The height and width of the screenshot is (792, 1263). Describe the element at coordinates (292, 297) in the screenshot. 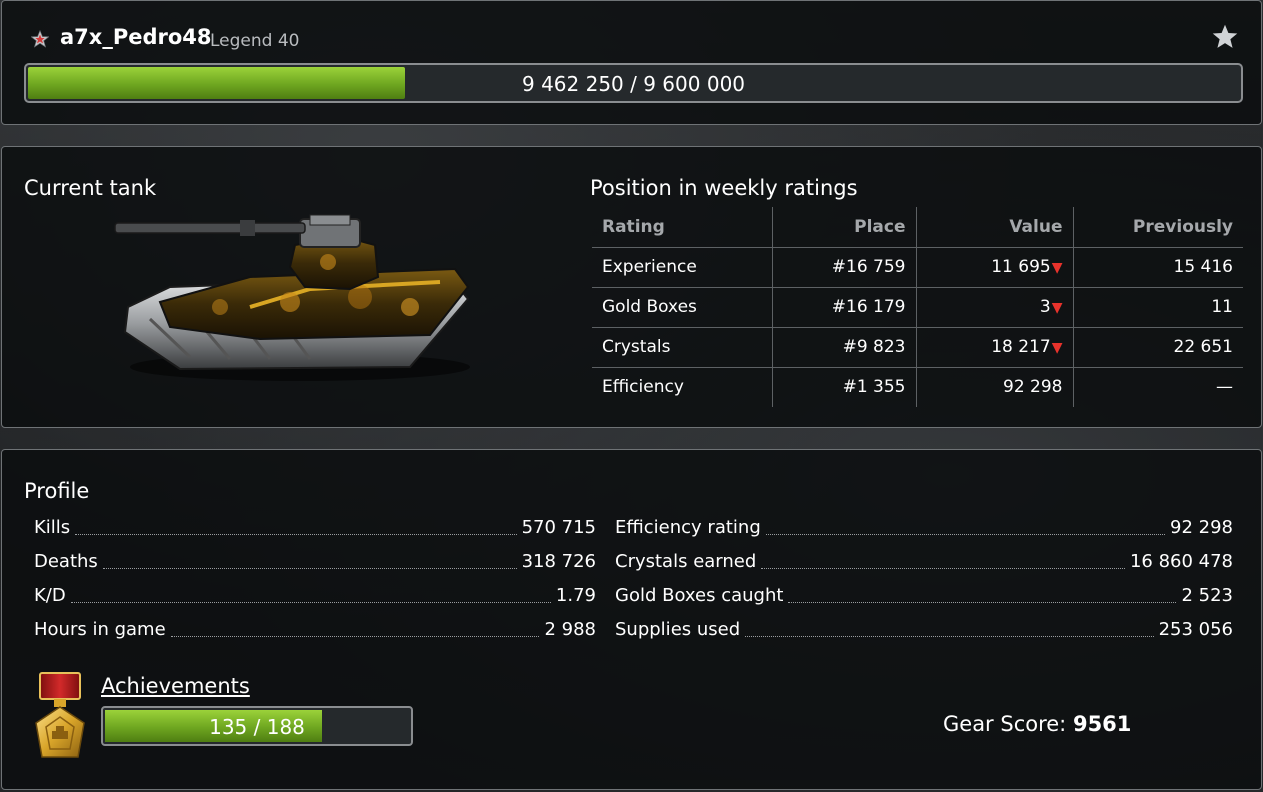

I see `tank-image` at that location.